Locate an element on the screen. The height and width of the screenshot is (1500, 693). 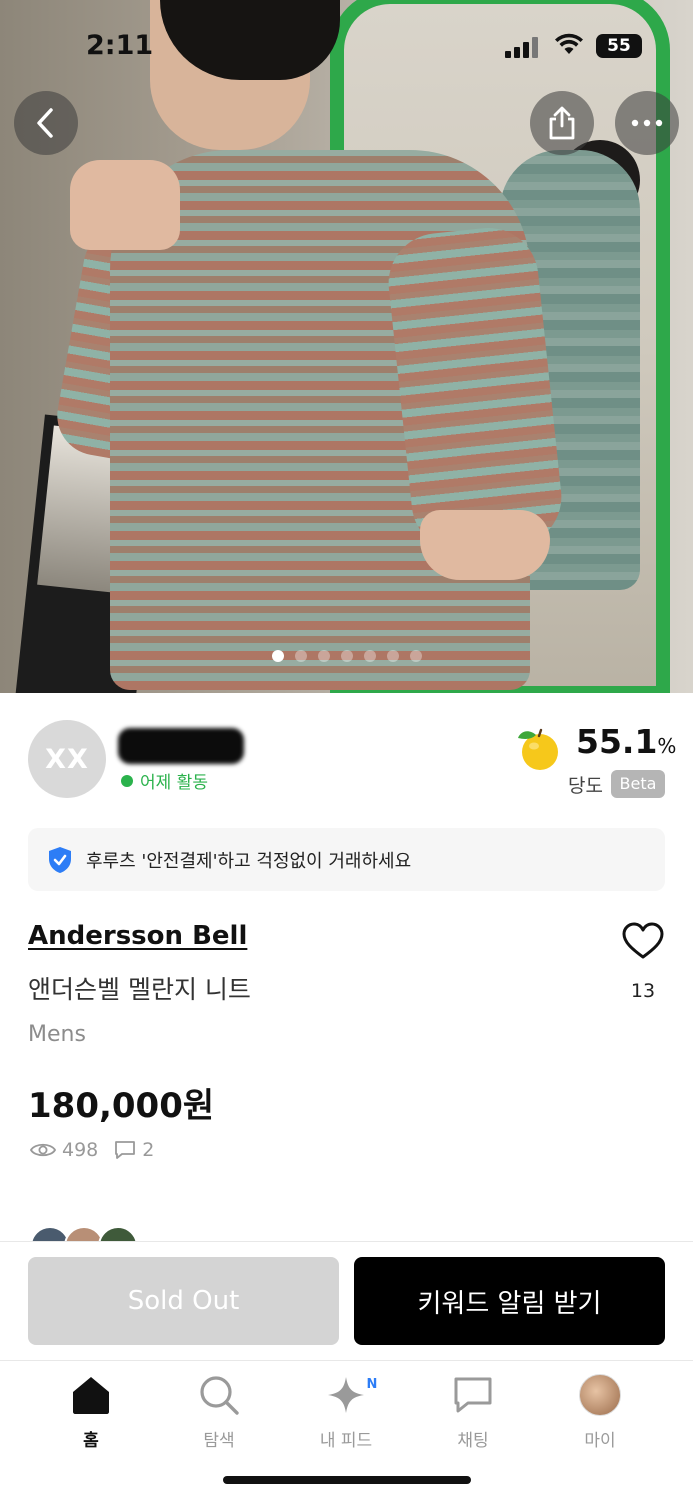
related-user-avatars is located at coordinates (85, 1234).